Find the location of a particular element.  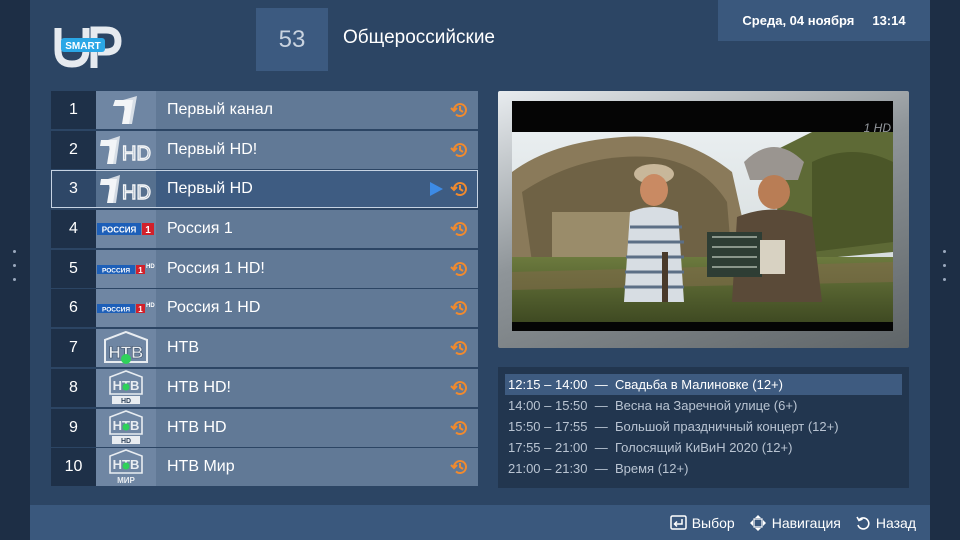

epg-time: 15:50 – 17:55 is located at coordinates (548, 426).